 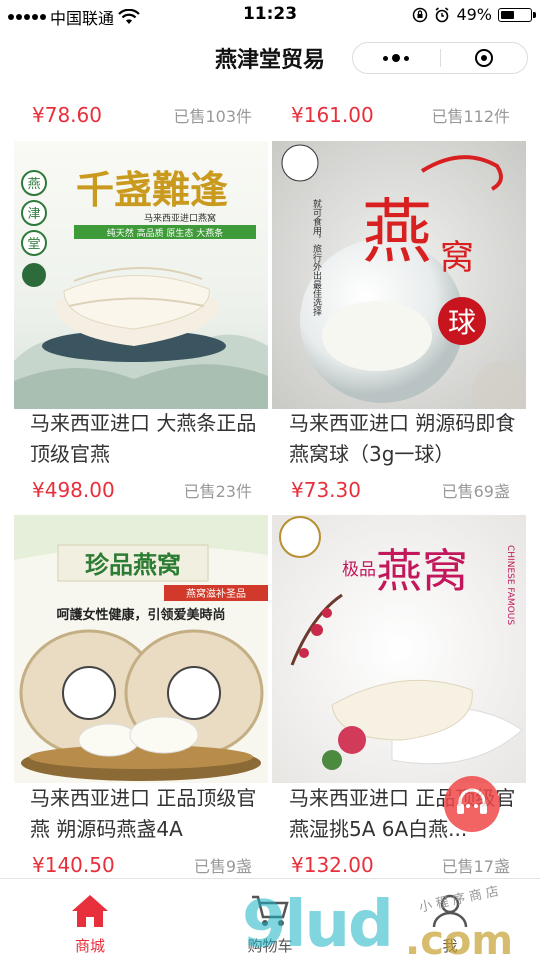 I want to click on miniprogram-capsule, so click(x=440, y=58).